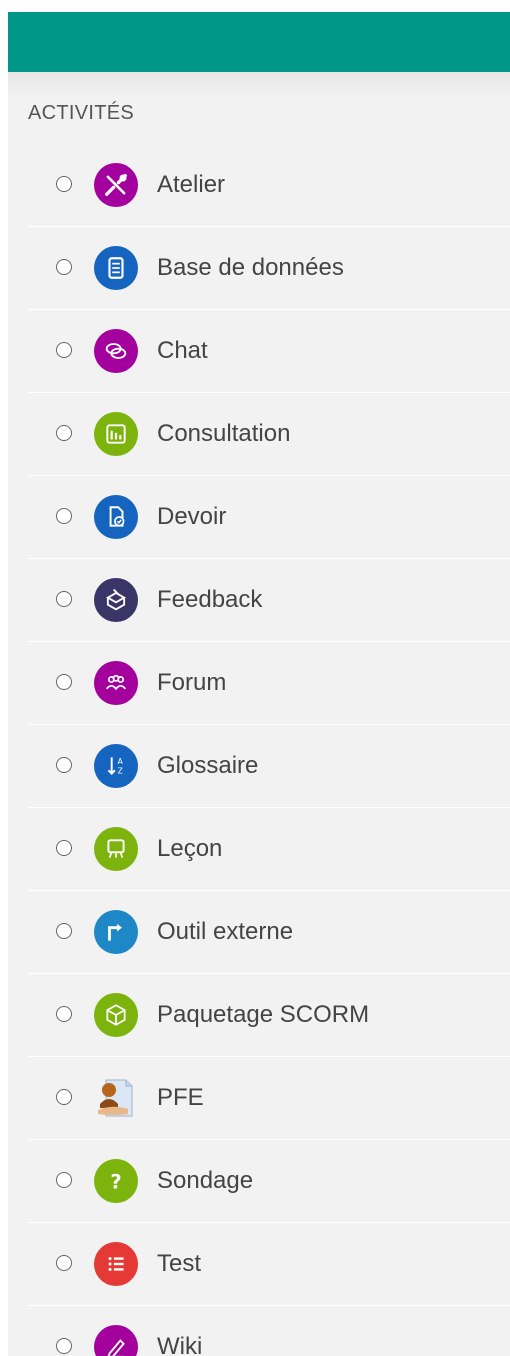  What do you see at coordinates (225, 931) in the screenshot?
I see `activity-label: Outil externe` at bounding box center [225, 931].